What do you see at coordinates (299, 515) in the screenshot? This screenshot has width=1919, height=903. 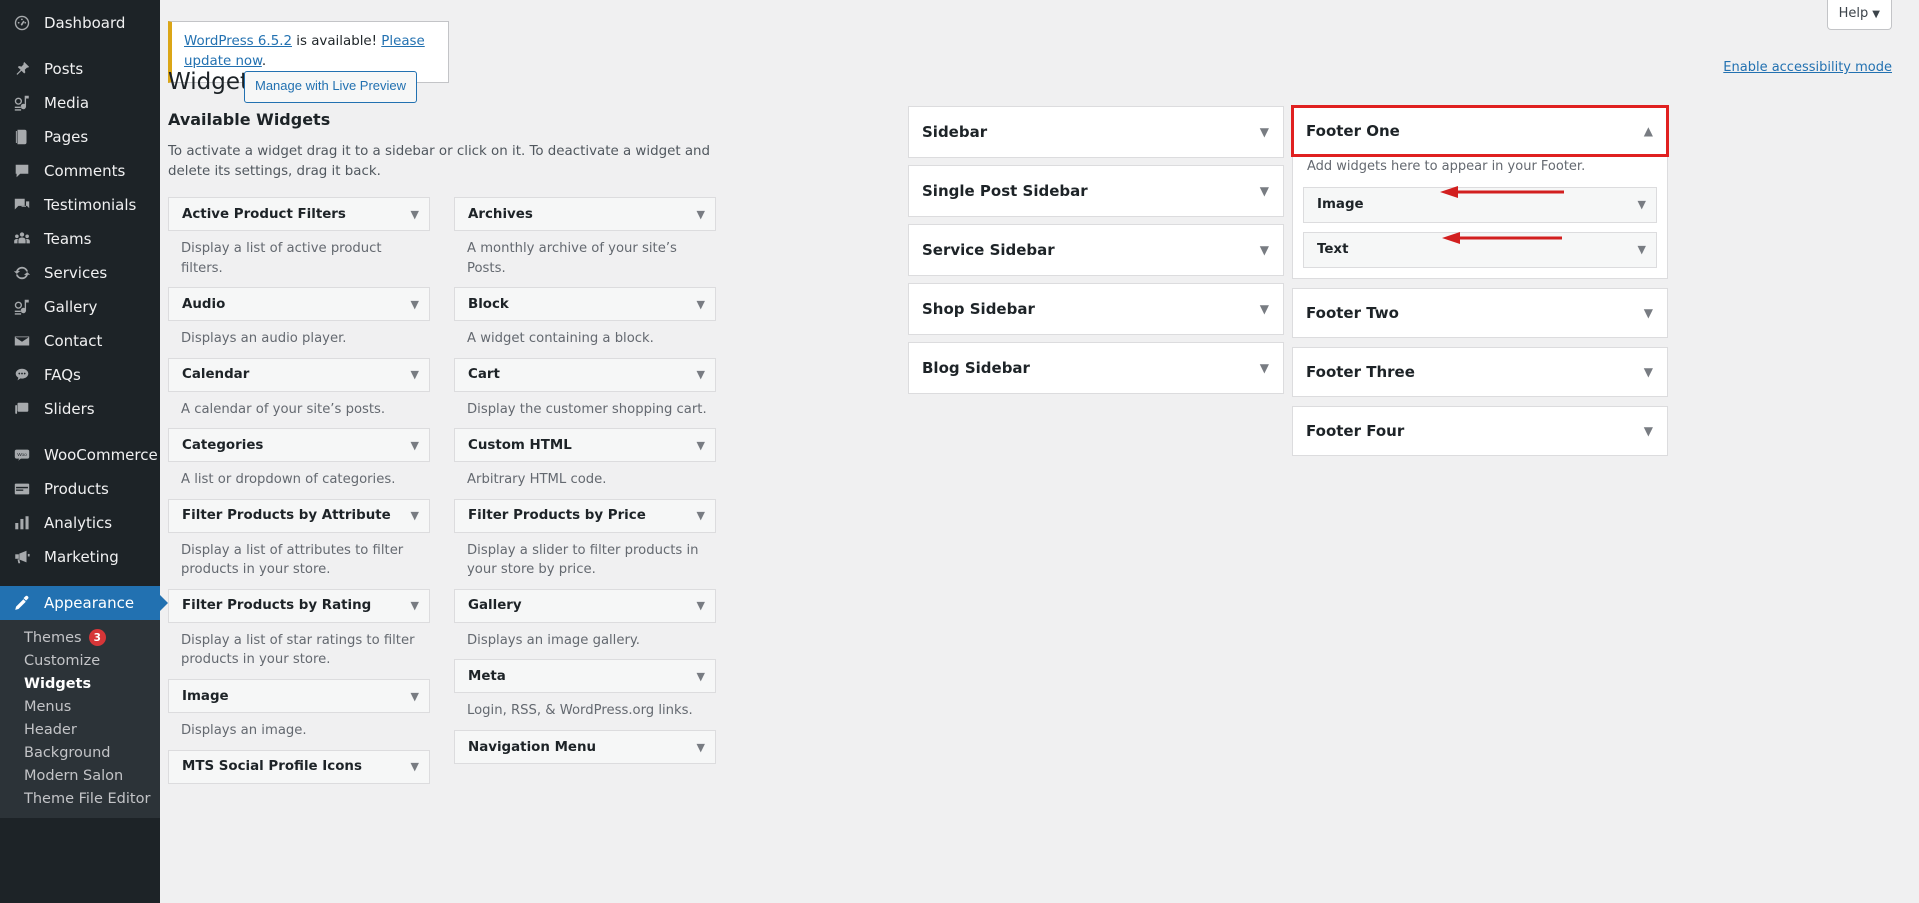 I see `widget-card: Filter Products by Attribute ▼` at bounding box center [299, 515].